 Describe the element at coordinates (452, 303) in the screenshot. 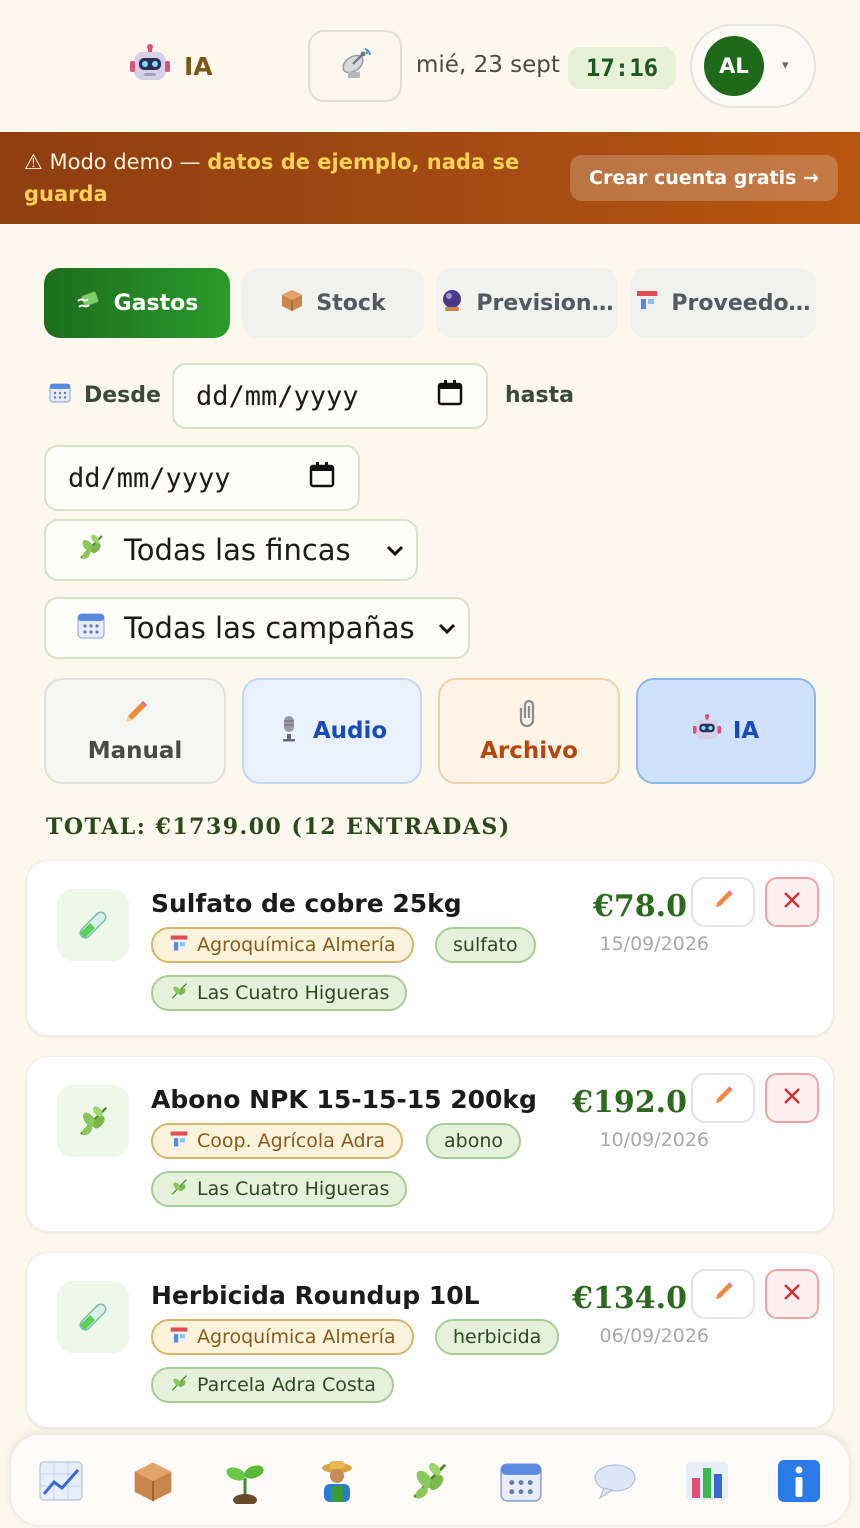

I see `crystal-ball-icon` at that location.